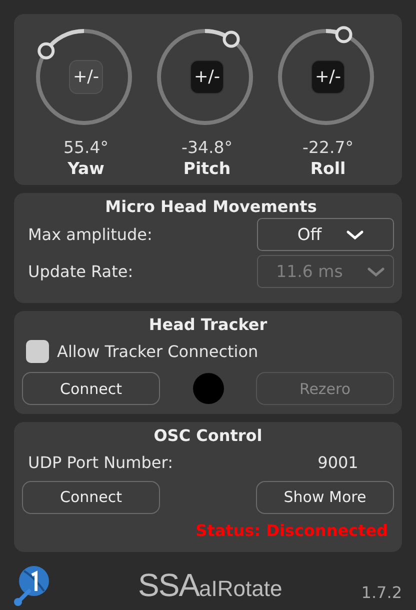  What do you see at coordinates (86, 147) in the screenshot?
I see `angle-value: 55.4°` at bounding box center [86, 147].